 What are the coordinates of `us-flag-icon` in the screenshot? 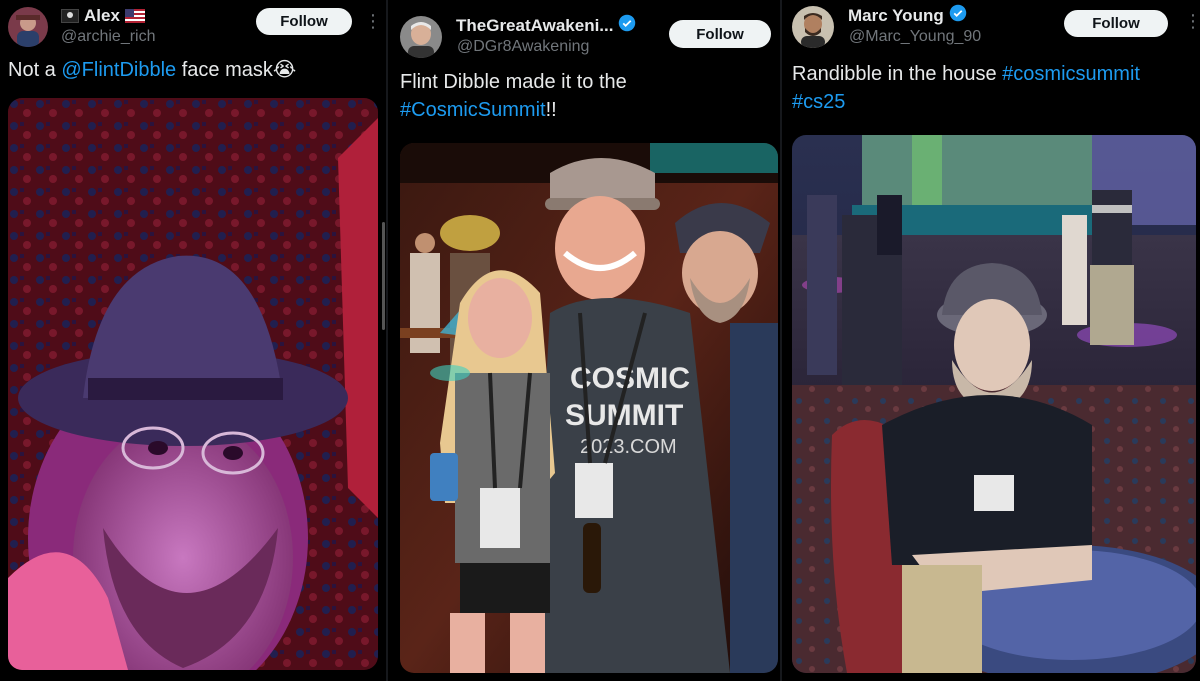 It's located at (134, 16).